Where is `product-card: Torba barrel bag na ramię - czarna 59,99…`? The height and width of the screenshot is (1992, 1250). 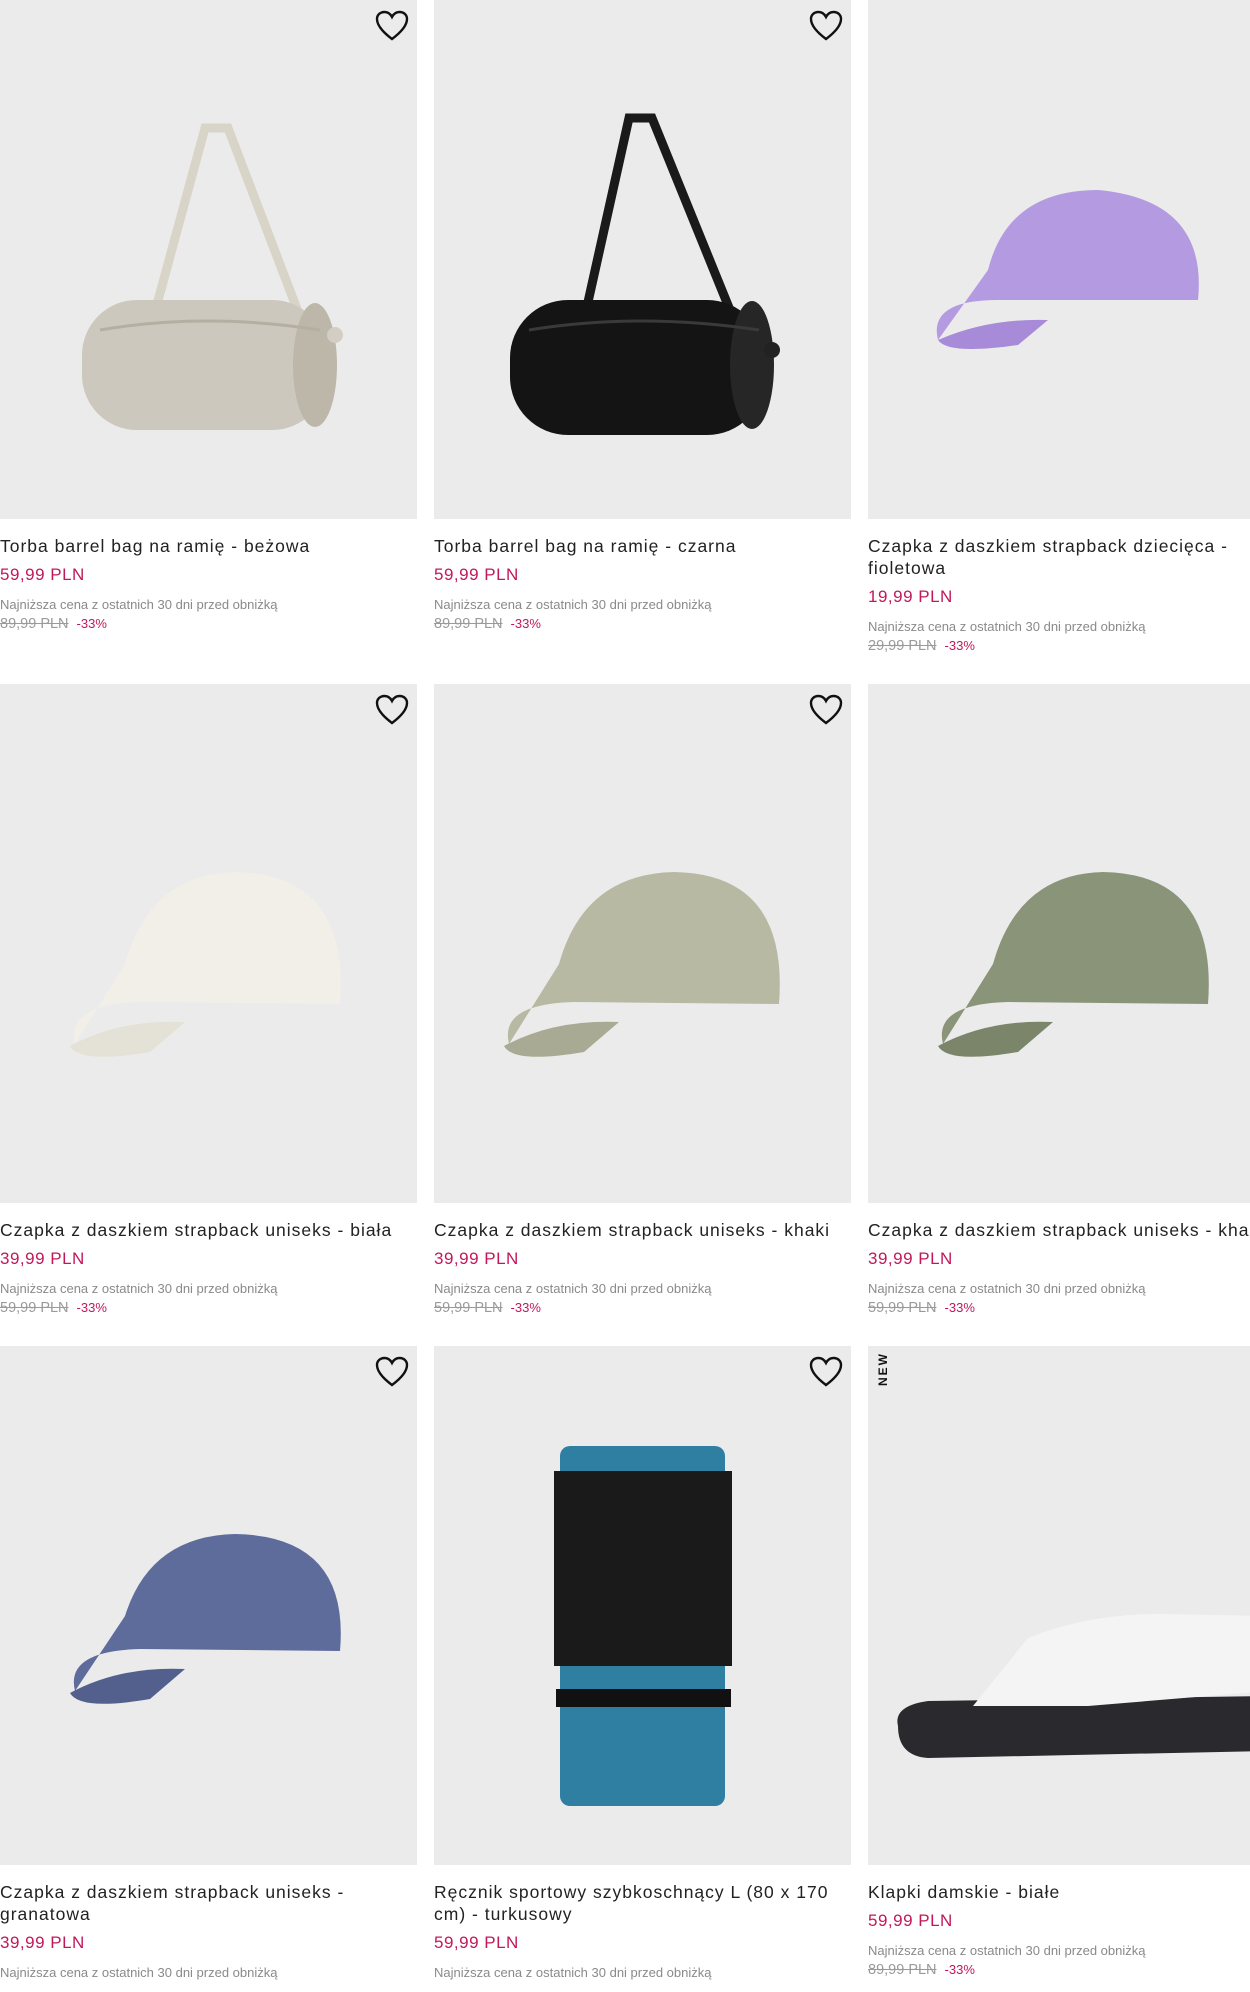 product-card: Torba barrel bag na ramię - czarna 59,99… is located at coordinates (642, 316).